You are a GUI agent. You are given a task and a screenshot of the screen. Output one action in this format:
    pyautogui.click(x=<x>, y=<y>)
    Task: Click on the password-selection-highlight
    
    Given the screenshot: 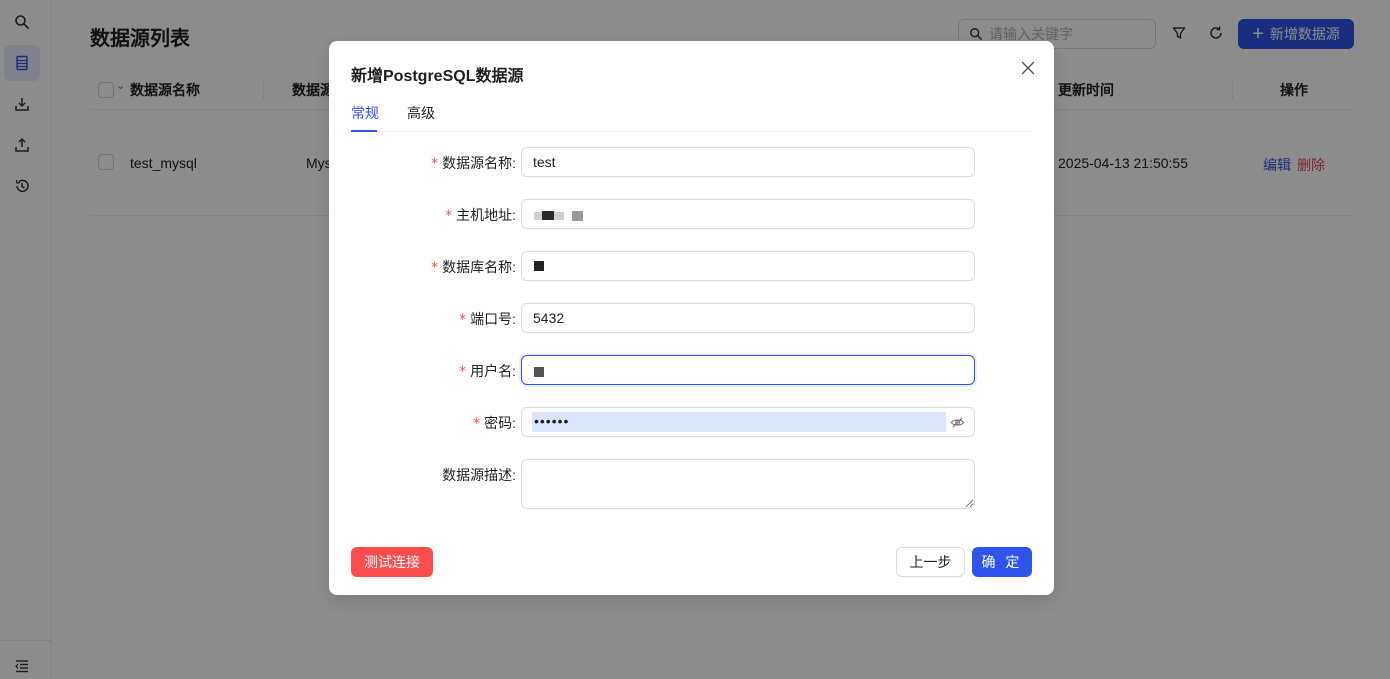 What is the action you would take?
    pyautogui.click(x=739, y=422)
    